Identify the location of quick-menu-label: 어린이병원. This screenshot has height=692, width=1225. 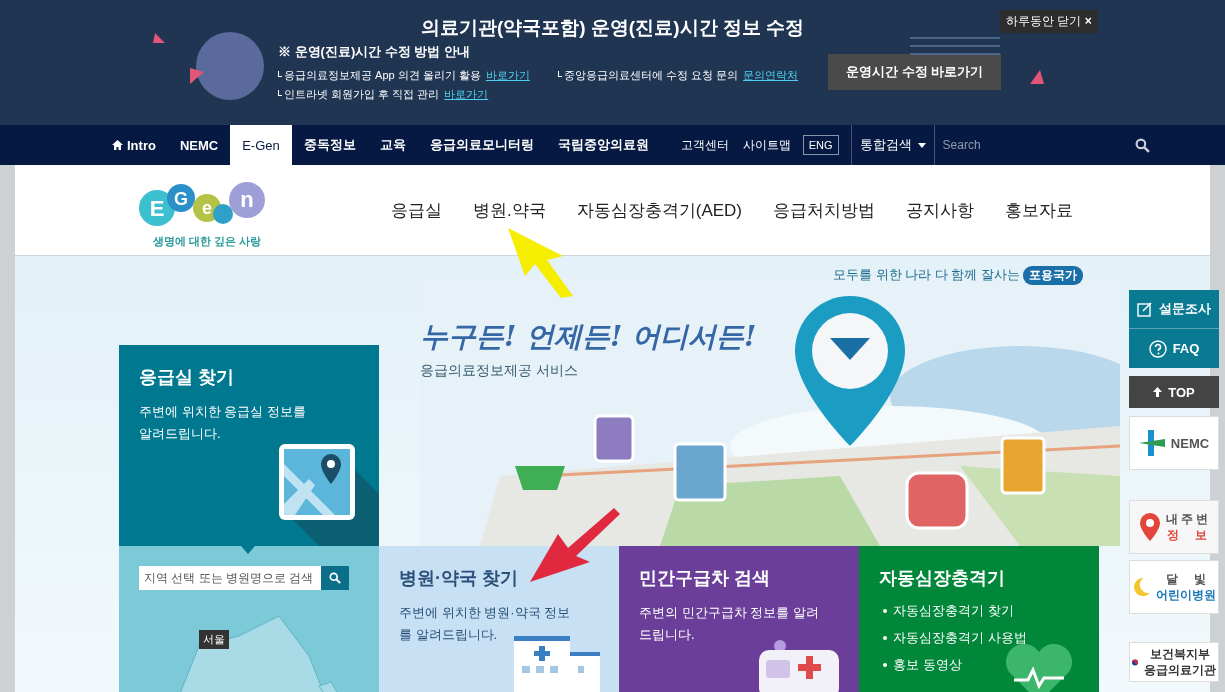
(1186, 595).